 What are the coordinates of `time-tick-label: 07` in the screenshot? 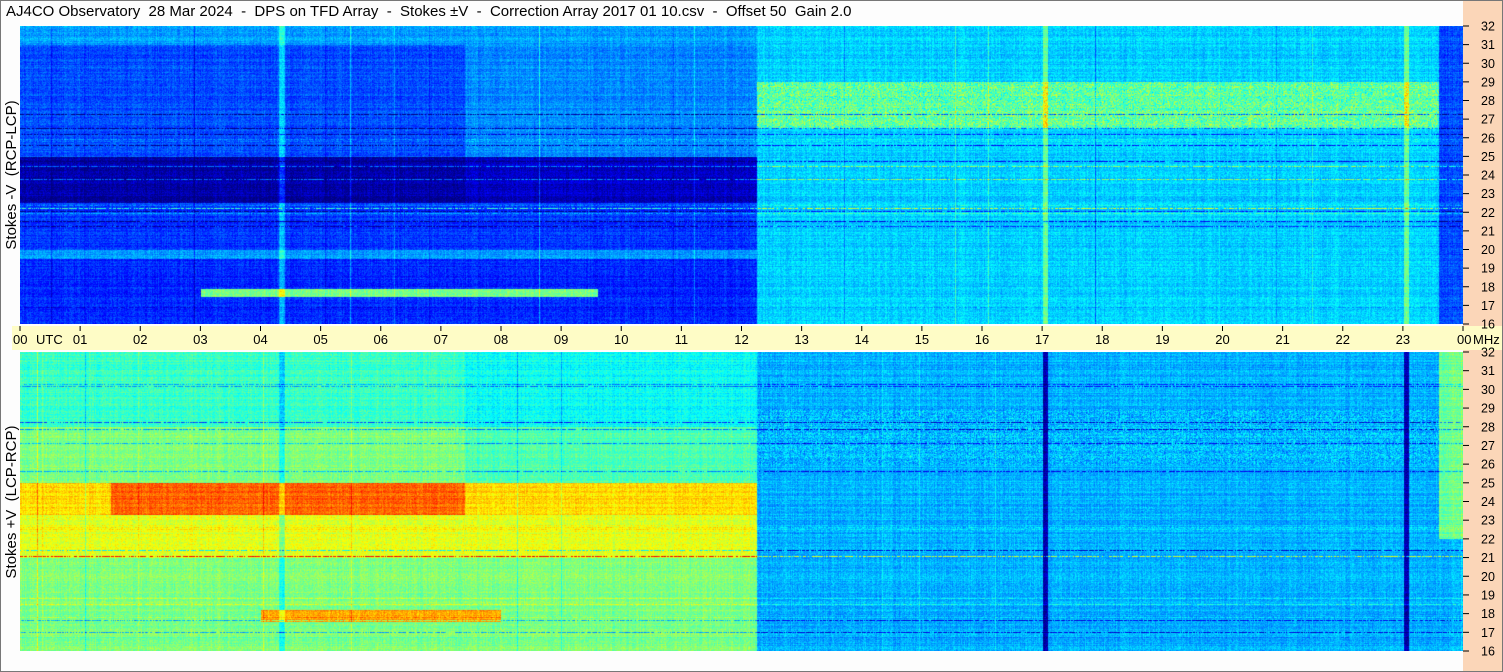 It's located at (441, 339).